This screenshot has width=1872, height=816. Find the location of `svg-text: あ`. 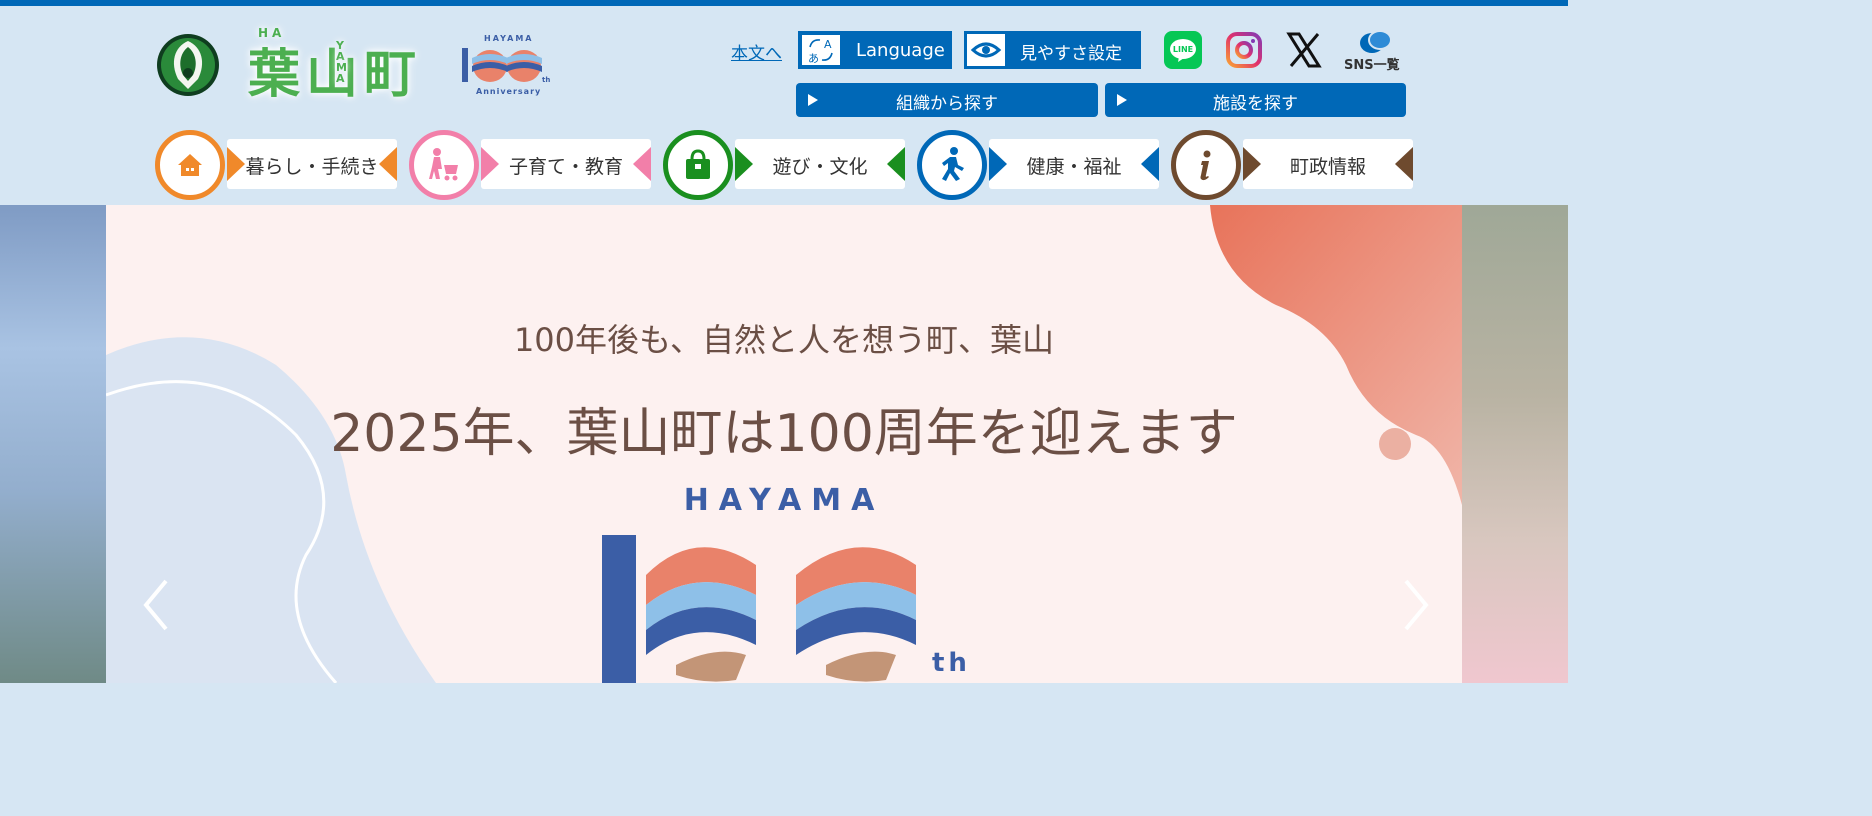

svg-text: あ is located at coordinates (813, 58).